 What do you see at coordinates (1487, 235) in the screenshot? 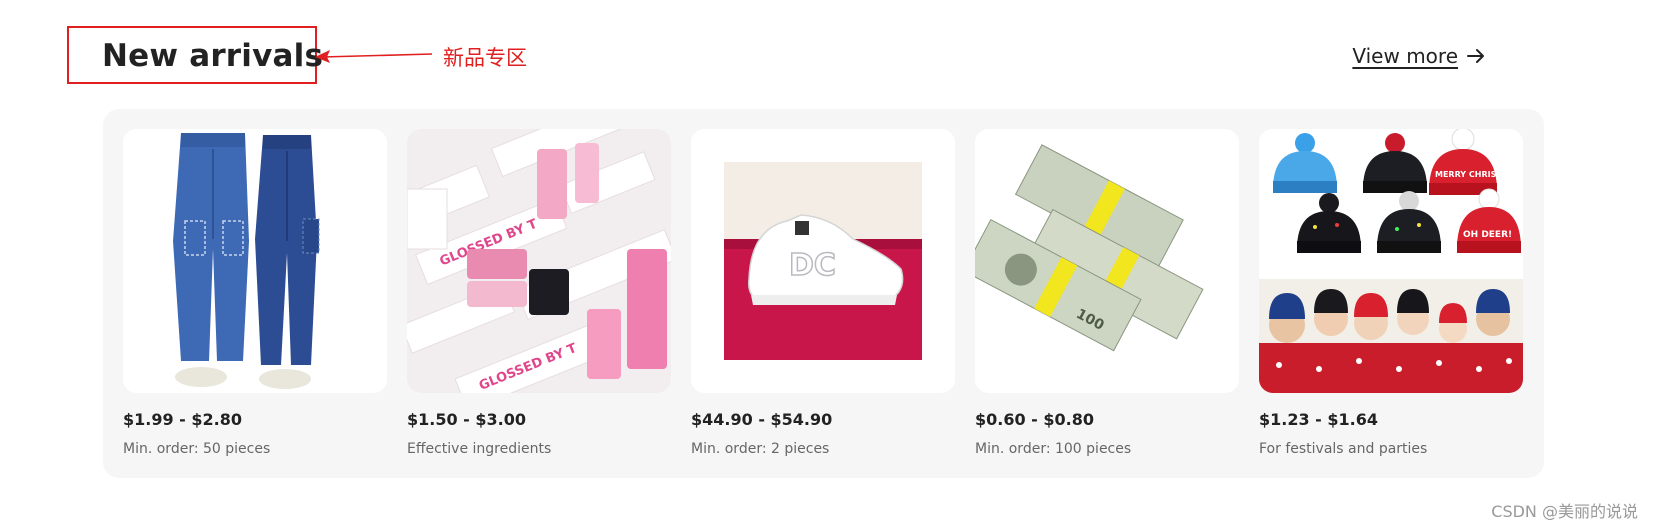
I see `beanie-text: OH DEER!` at bounding box center [1487, 235].